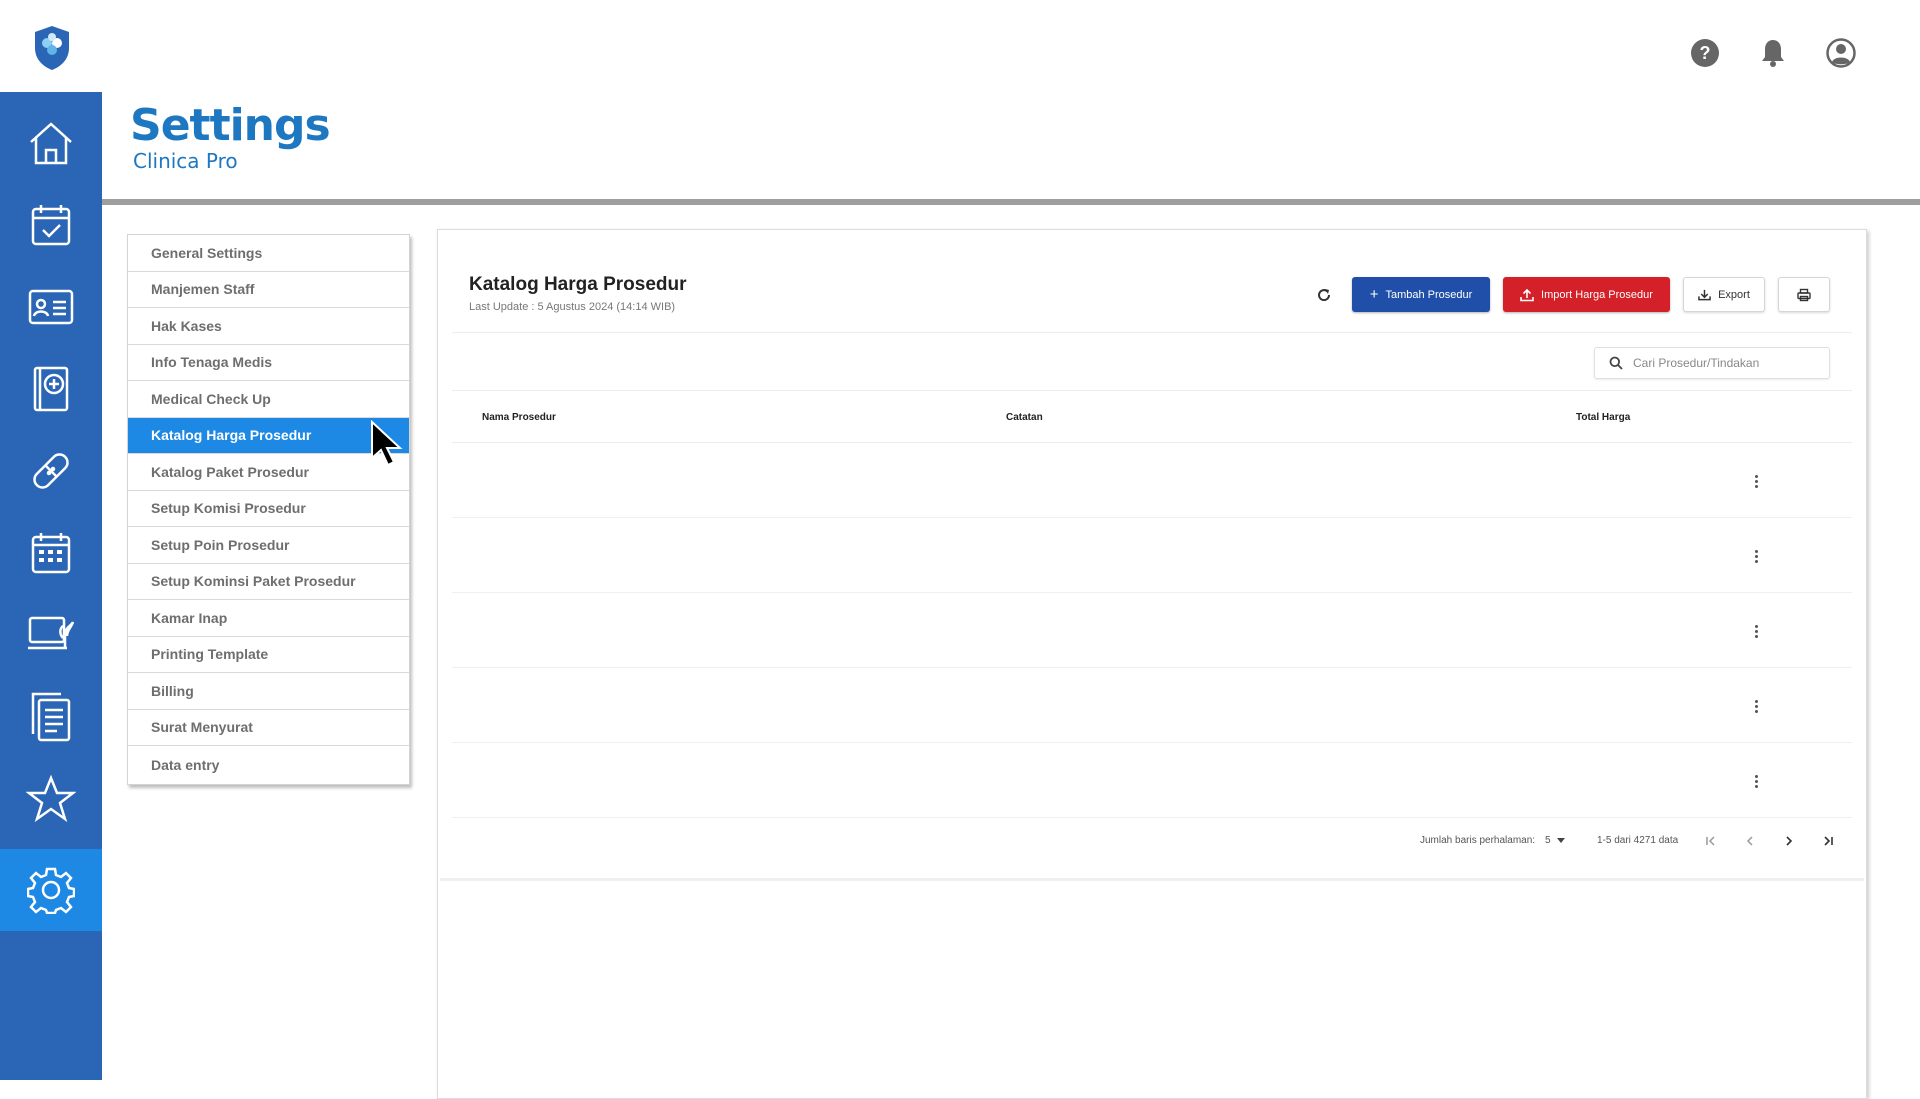  I want to click on page-subtitle: Clinica Pro, so click(185, 161).